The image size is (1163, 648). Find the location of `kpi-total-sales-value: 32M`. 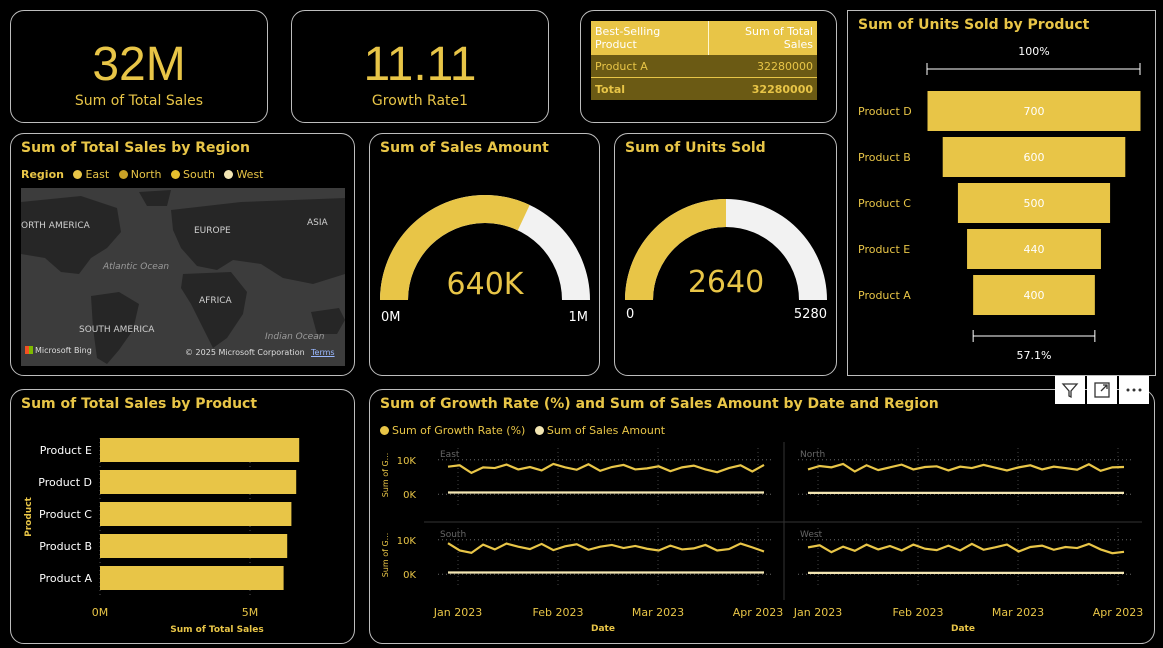

kpi-total-sales-value: 32M is located at coordinates (139, 64).